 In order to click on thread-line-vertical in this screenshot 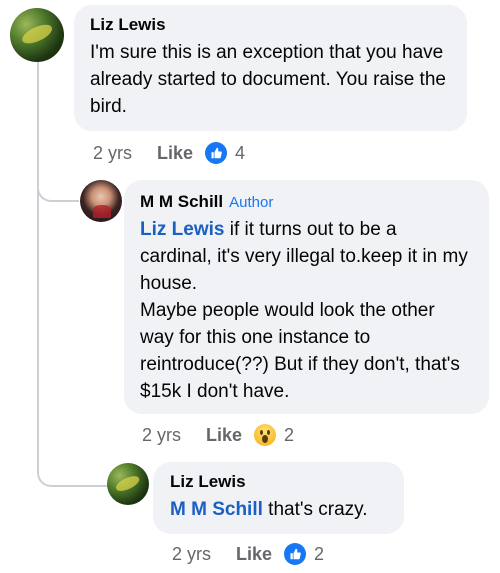, I will do `click(38, 261)`.